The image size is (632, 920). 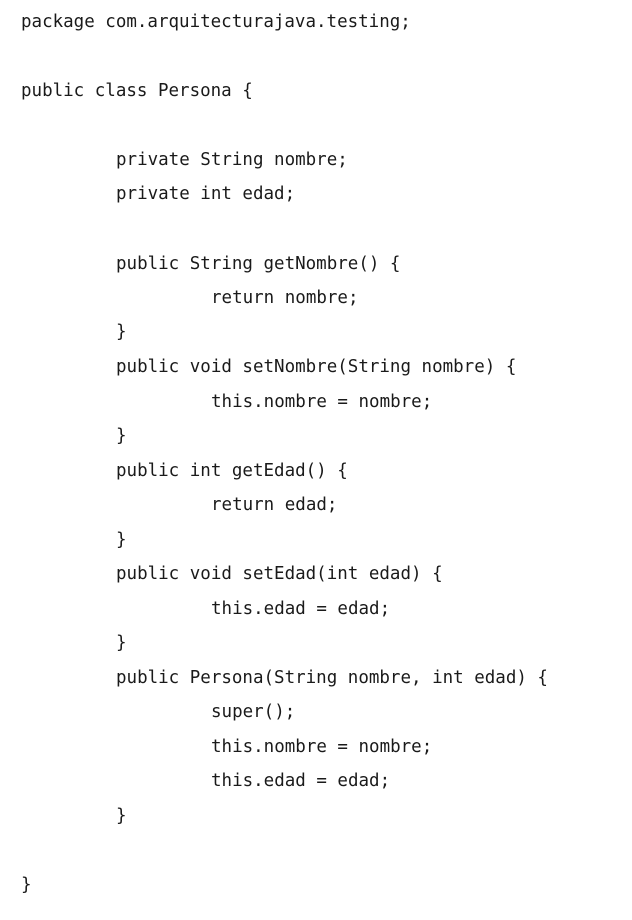 What do you see at coordinates (274, 505) in the screenshot?
I see `code-line-return-edad: return edad;` at bounding box center [274, 505].